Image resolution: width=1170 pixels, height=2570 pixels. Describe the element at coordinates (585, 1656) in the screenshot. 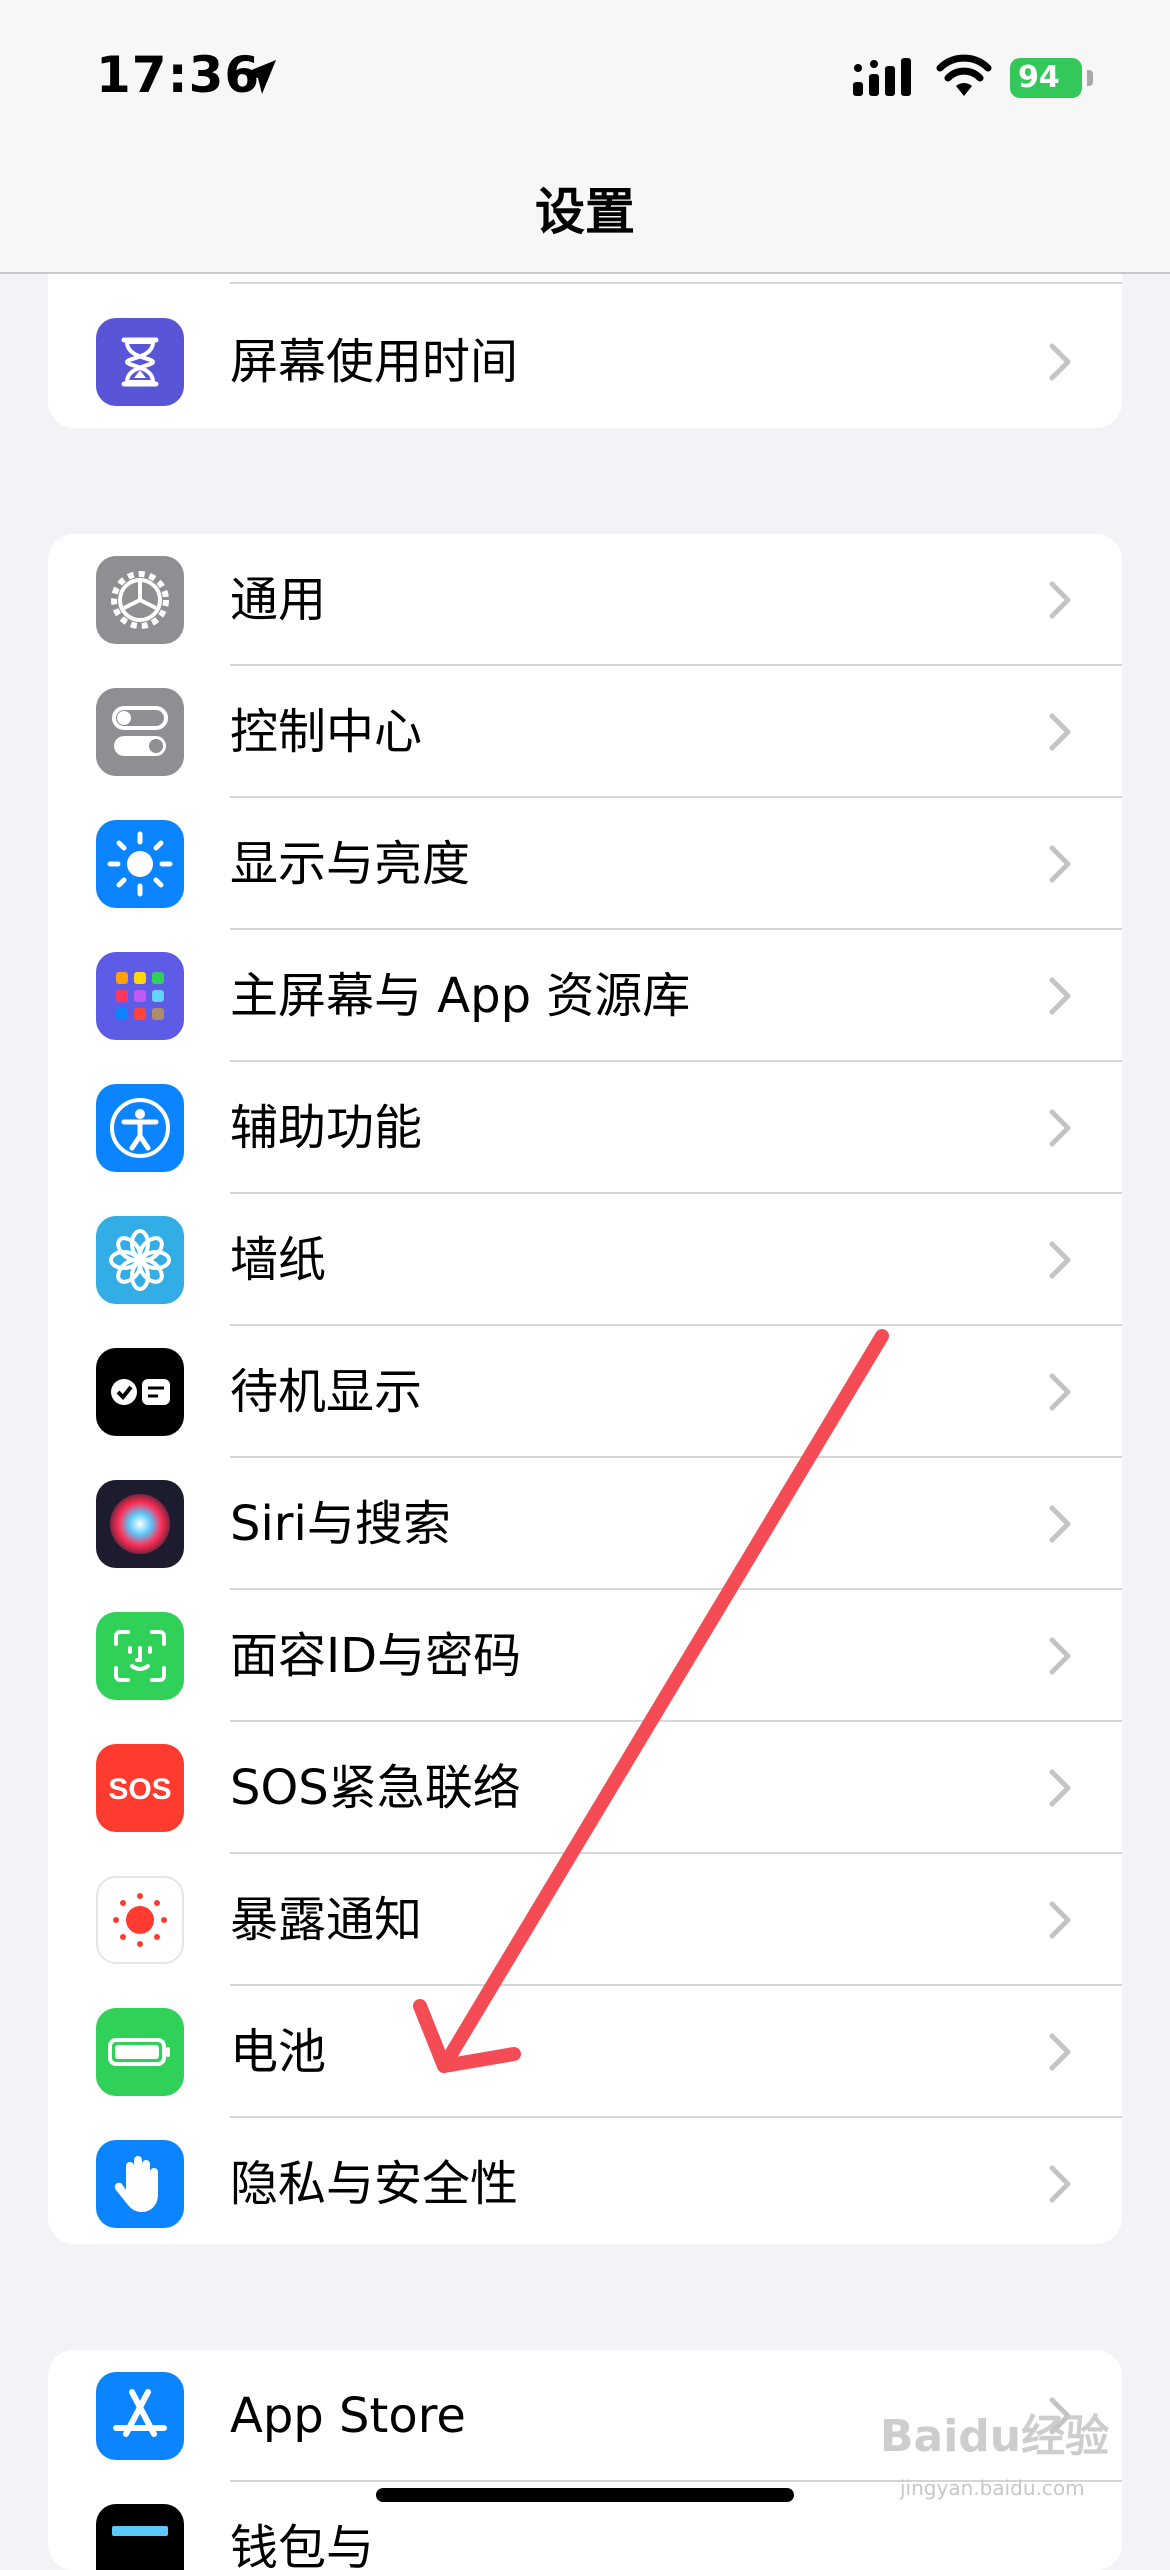

I see `settings-row-face-id: 面容ID与密码` at that location.